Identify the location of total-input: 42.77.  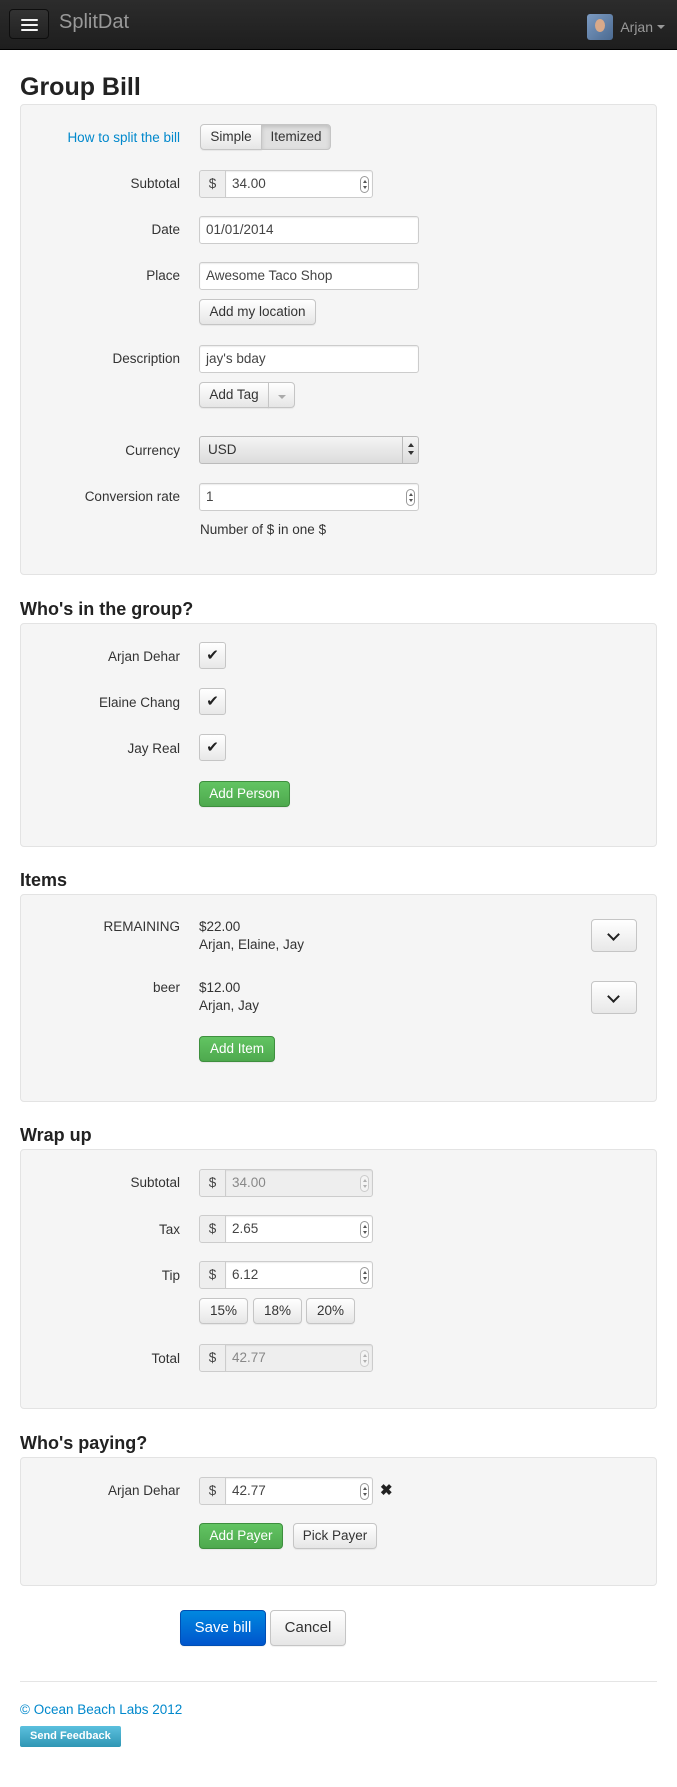
(299, 1358).